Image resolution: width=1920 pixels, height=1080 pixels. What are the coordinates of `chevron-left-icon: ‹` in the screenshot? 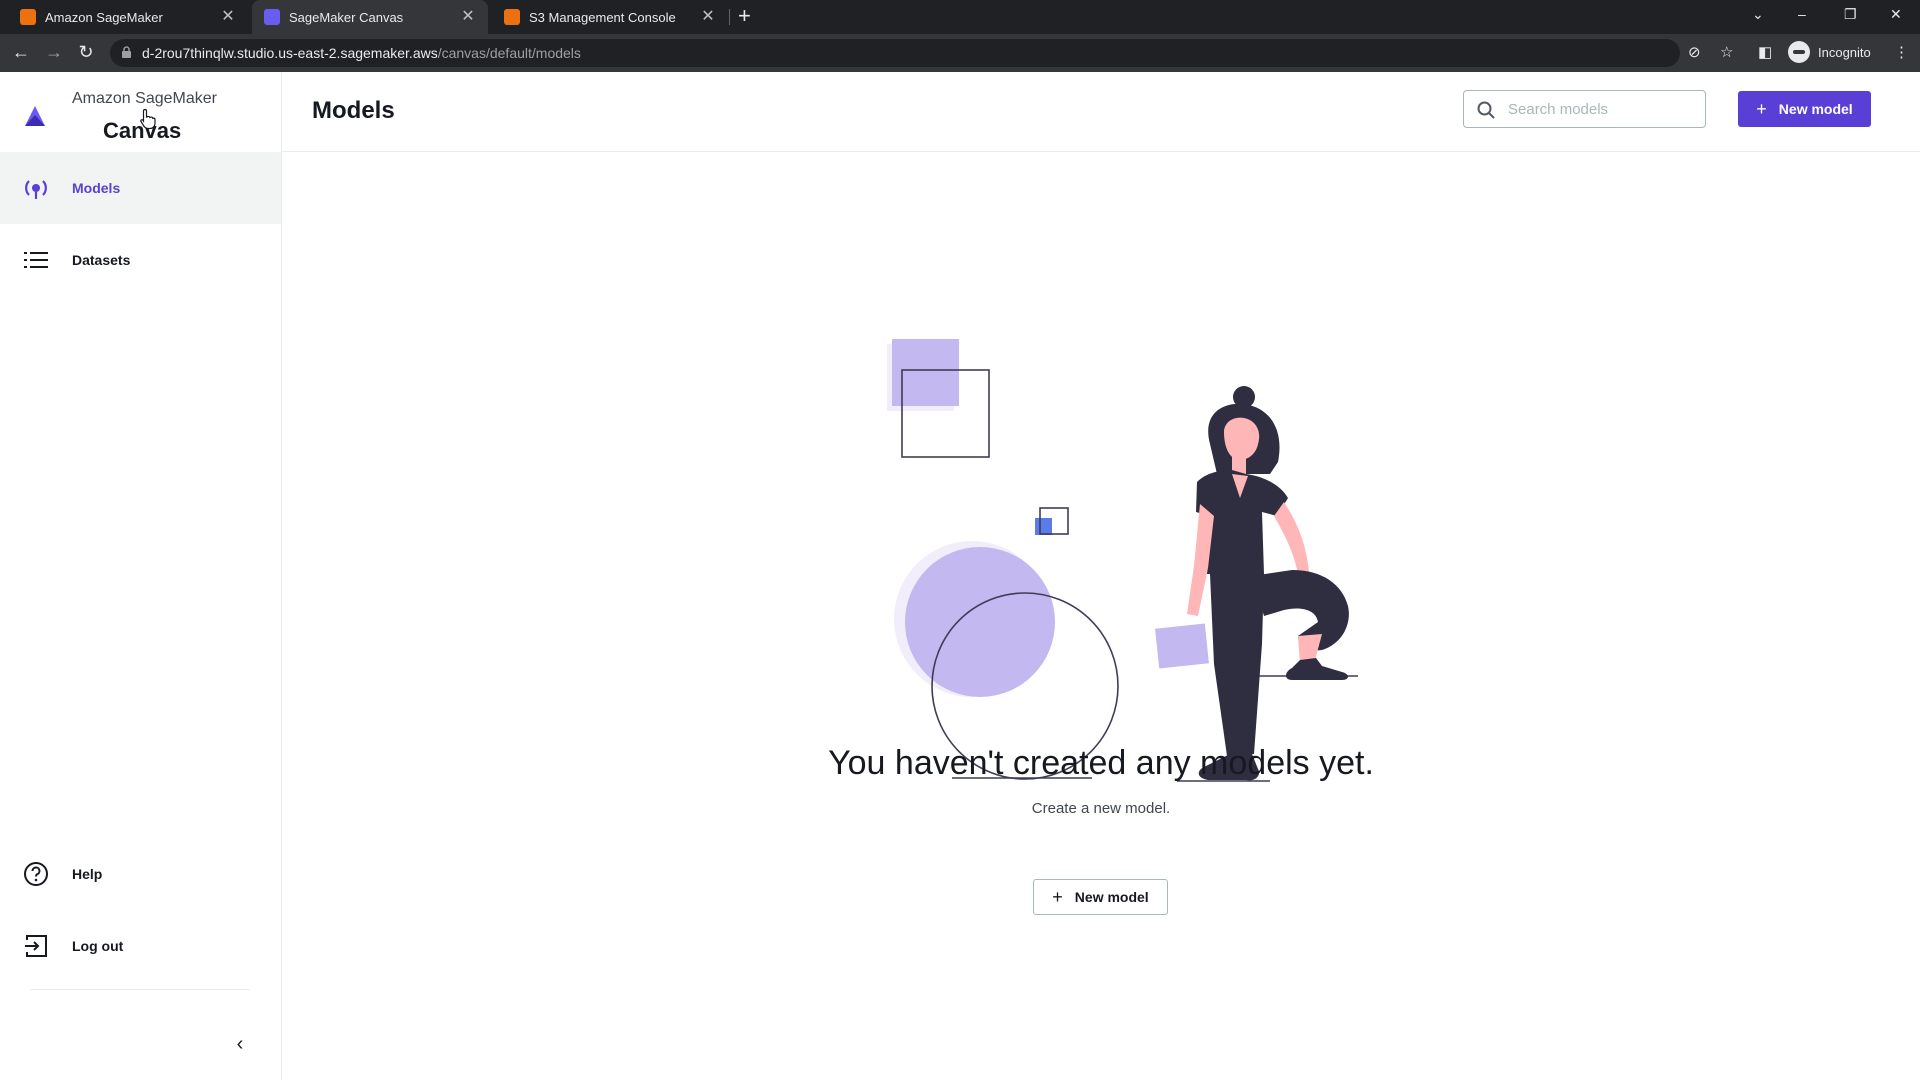 It's located at (240, 1044).